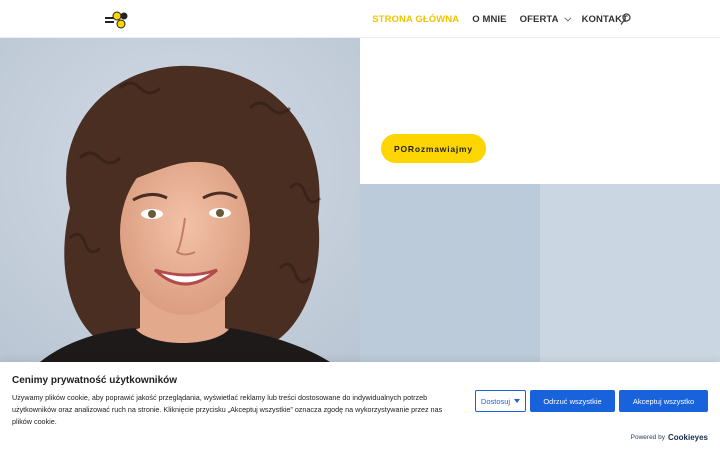 The height and width of the screenshot is (450, 720). What do you see at coordinates (517, 401) in the screenshot?
I see `caret-down-icon` at bounding box center [517, 401].